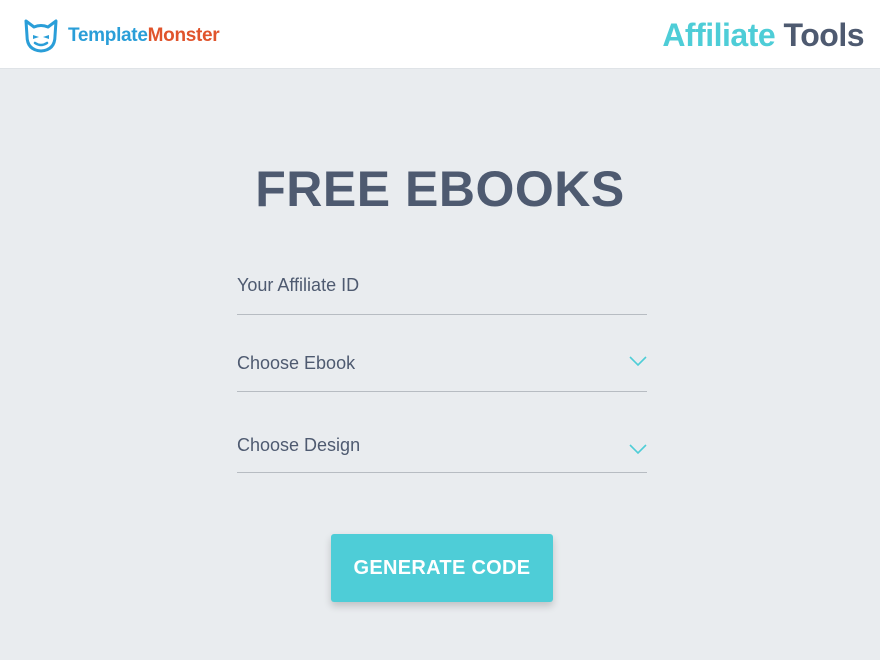  What do you see at coordinates (296, 363) in the screenshot?
I see `choose-ebook-label: Choose Ebook` at bounding box center [296, 363].